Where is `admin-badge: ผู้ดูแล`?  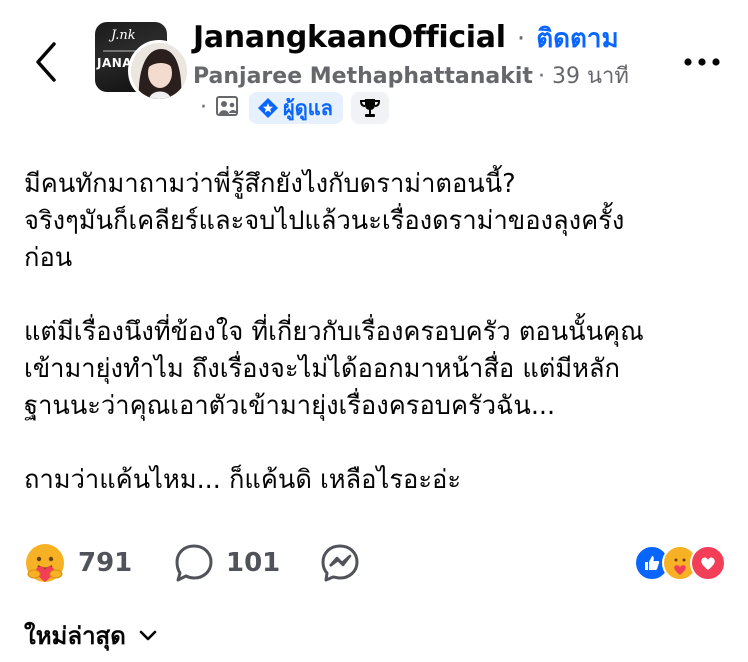
admin-badge: ผู้ดูแล is located at coordinates (296, 108).